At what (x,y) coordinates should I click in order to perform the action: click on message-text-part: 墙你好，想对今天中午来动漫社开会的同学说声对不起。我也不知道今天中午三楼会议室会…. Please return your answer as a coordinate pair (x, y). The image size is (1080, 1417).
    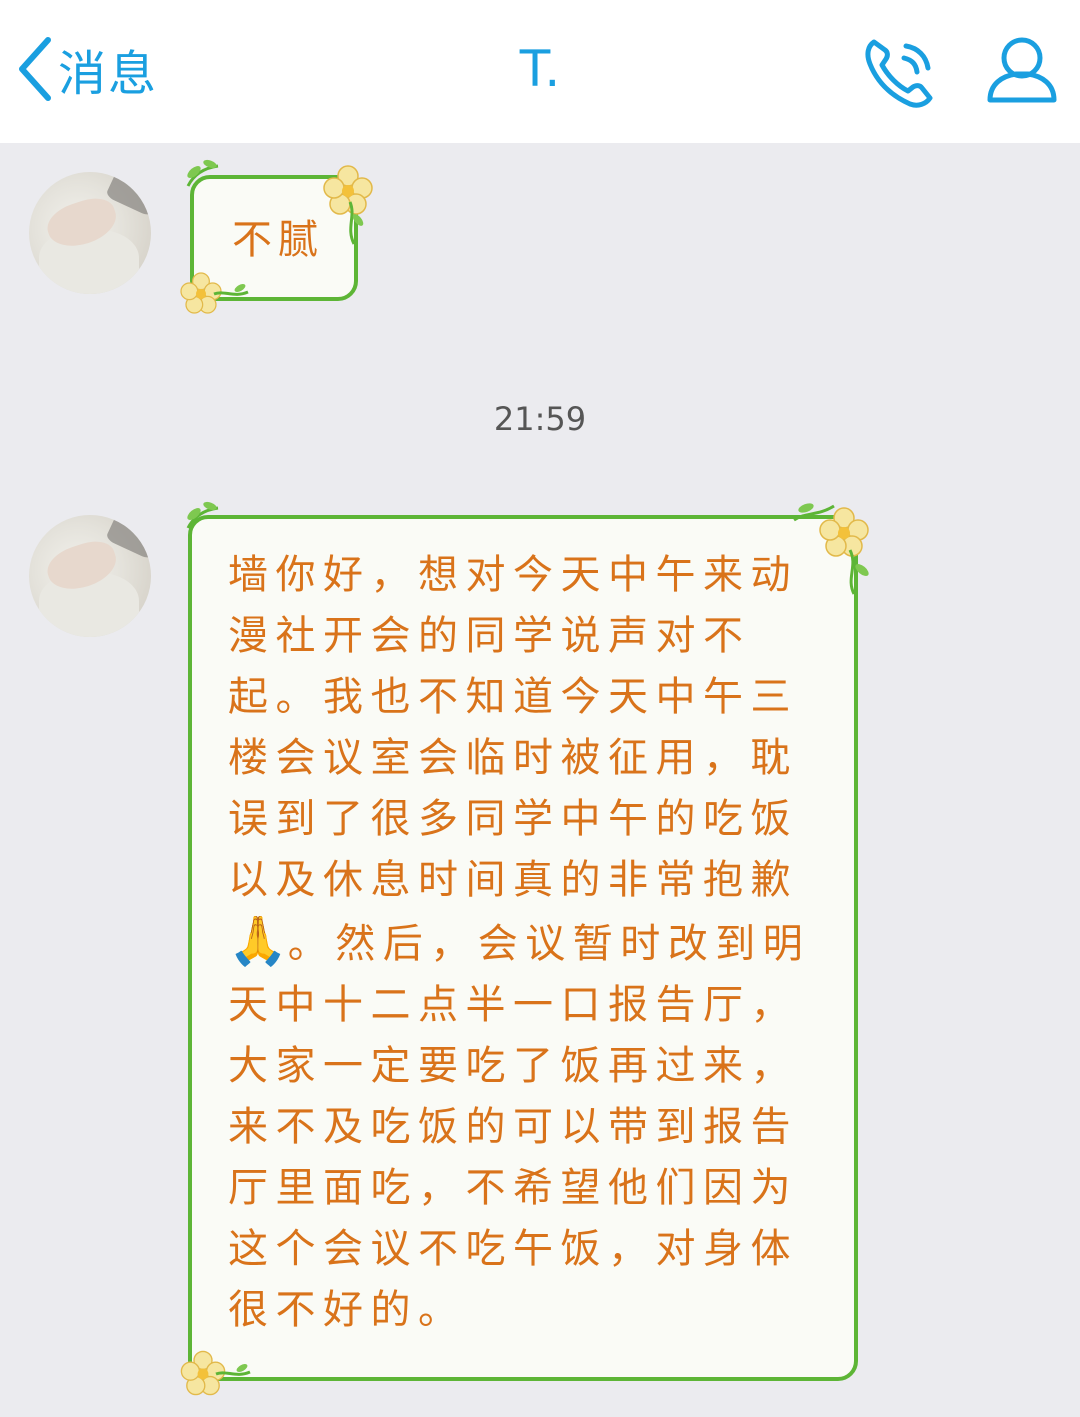
    Looking at the image, I should click on (513, 727).